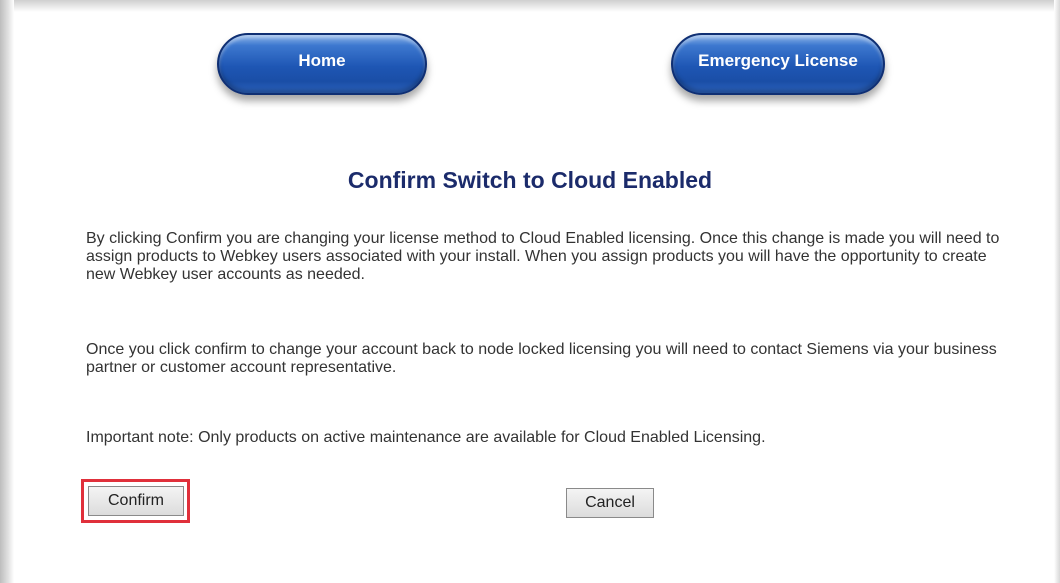 The width and height of the screenshot is (1060, 583). What do you see at coordinates (322, 64) in the screenshot?
I see `home-button: Home` at bounding box center [322, 64].